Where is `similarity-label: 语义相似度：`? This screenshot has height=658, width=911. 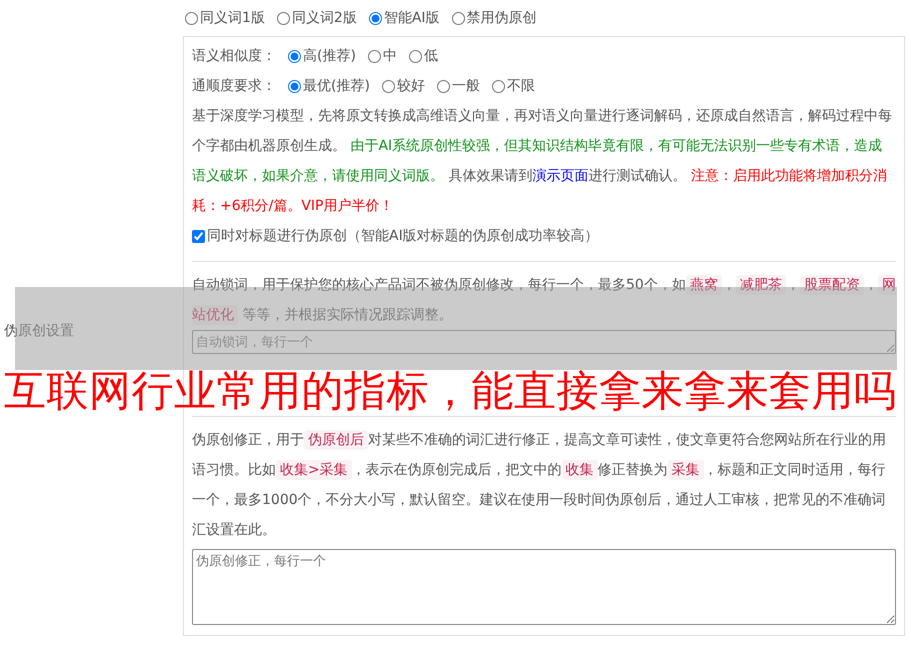
similarity-label: 语义相似度： is located at coordinates (234, 56).